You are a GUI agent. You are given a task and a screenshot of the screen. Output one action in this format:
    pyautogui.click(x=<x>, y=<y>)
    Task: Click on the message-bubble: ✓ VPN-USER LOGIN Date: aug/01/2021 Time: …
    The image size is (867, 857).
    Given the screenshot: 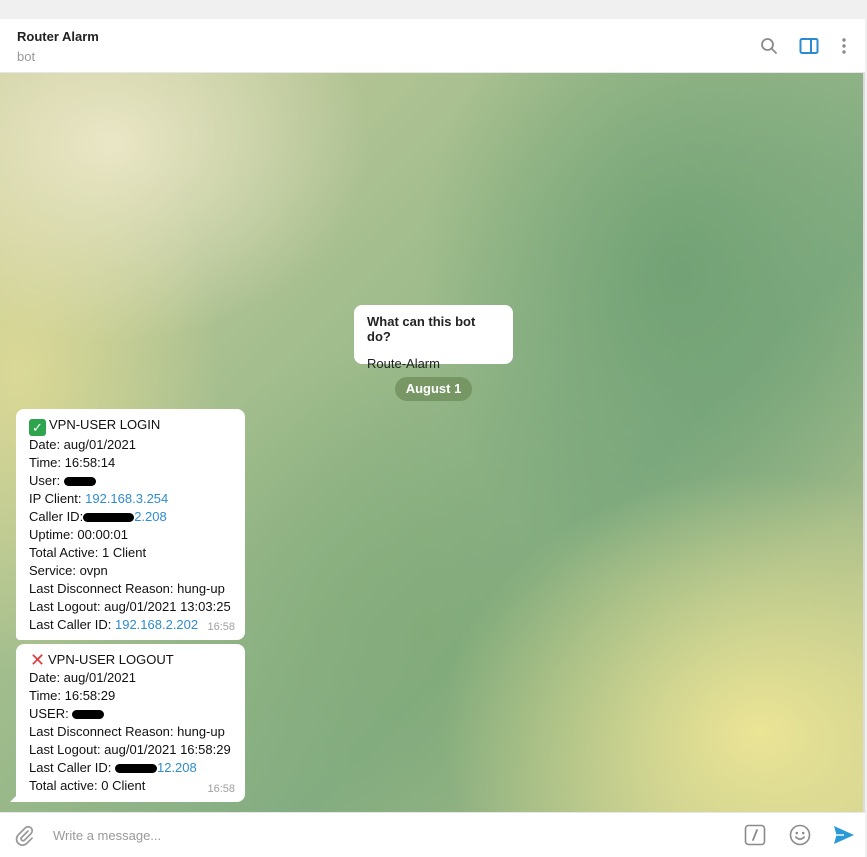 What is the action you would take?
    pyautogui.click(x=130, y=524)
    